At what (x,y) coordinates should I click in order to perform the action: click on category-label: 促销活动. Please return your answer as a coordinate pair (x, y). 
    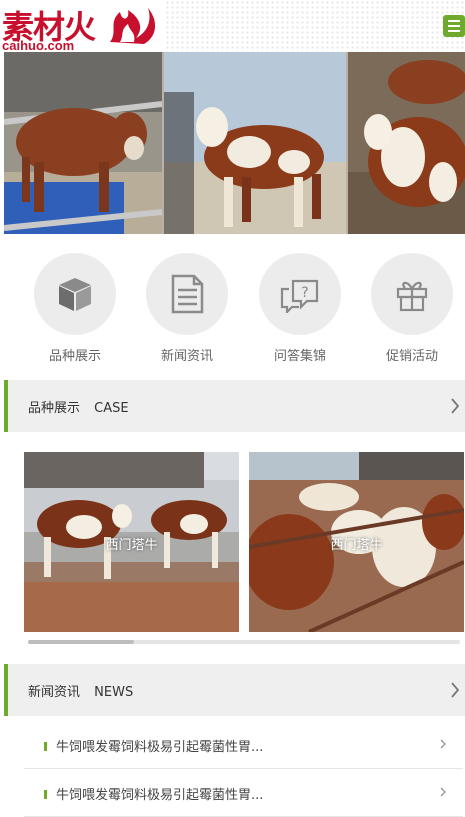
    Looking at the image, I should click on (411, 356).